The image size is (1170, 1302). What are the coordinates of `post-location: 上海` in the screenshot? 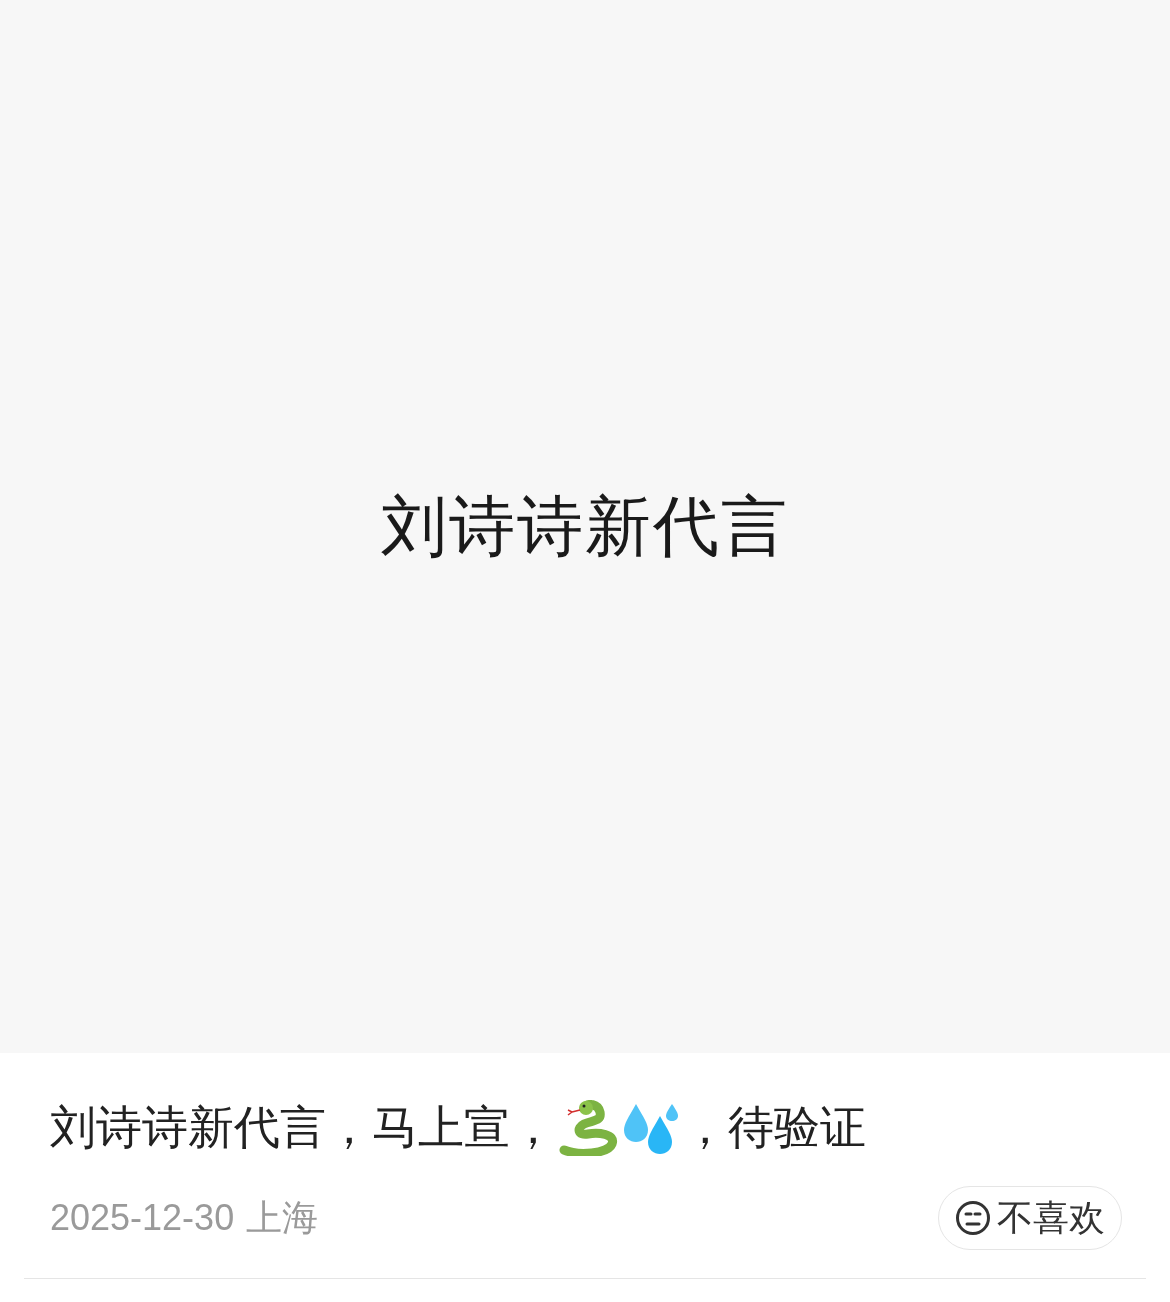 It's located at (282, 1218).